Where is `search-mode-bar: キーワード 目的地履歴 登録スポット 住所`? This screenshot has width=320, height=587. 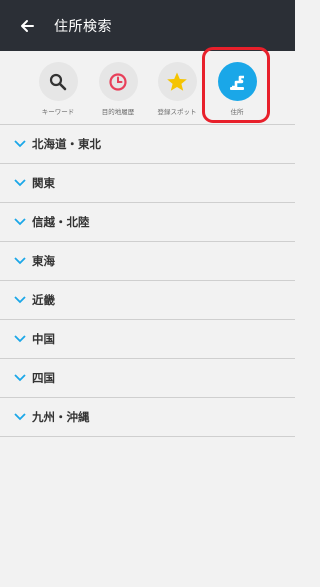
search-mode-bar: キーワード 目的地履歴 登録スポット 住所 is located at coordinates (147, 85).